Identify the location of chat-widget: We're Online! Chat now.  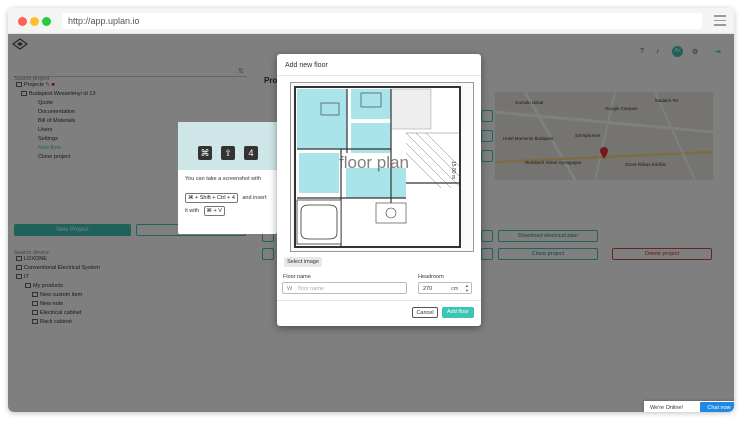
(689, 406).